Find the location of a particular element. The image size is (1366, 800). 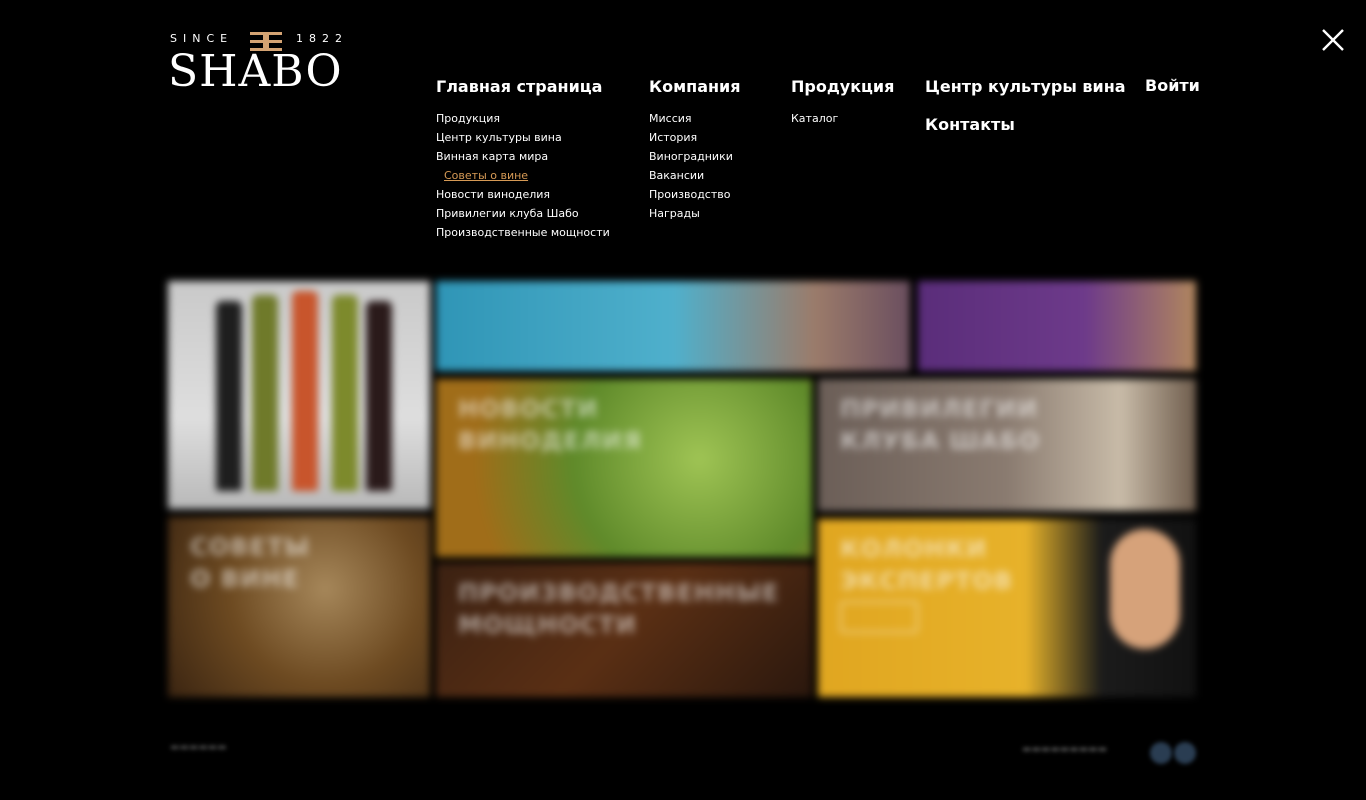

nav-link-contacts: Контакты is located at coordinates (970, 124).